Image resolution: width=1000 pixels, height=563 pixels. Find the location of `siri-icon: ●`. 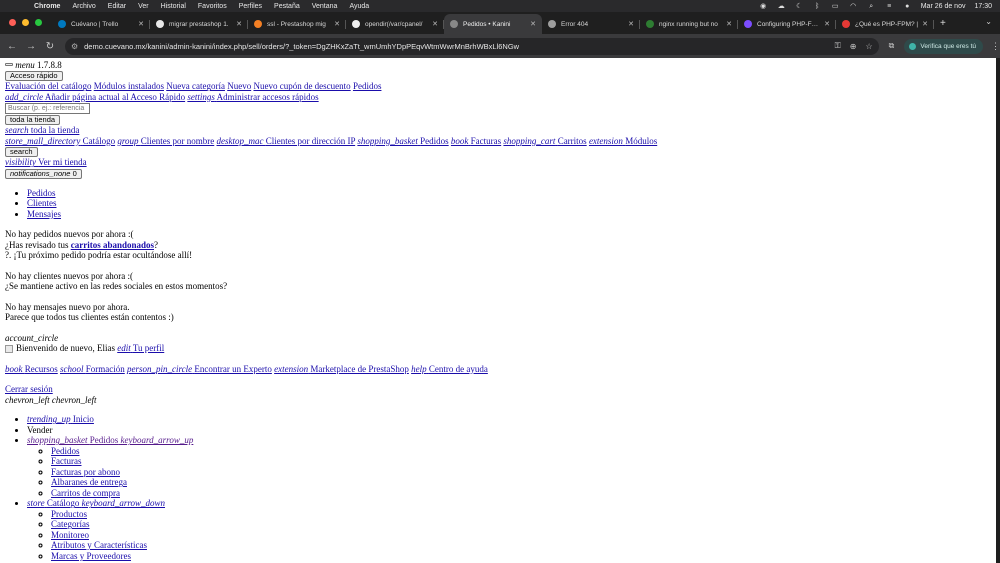

siri-icon: ● is located at coordinates (907, 6).